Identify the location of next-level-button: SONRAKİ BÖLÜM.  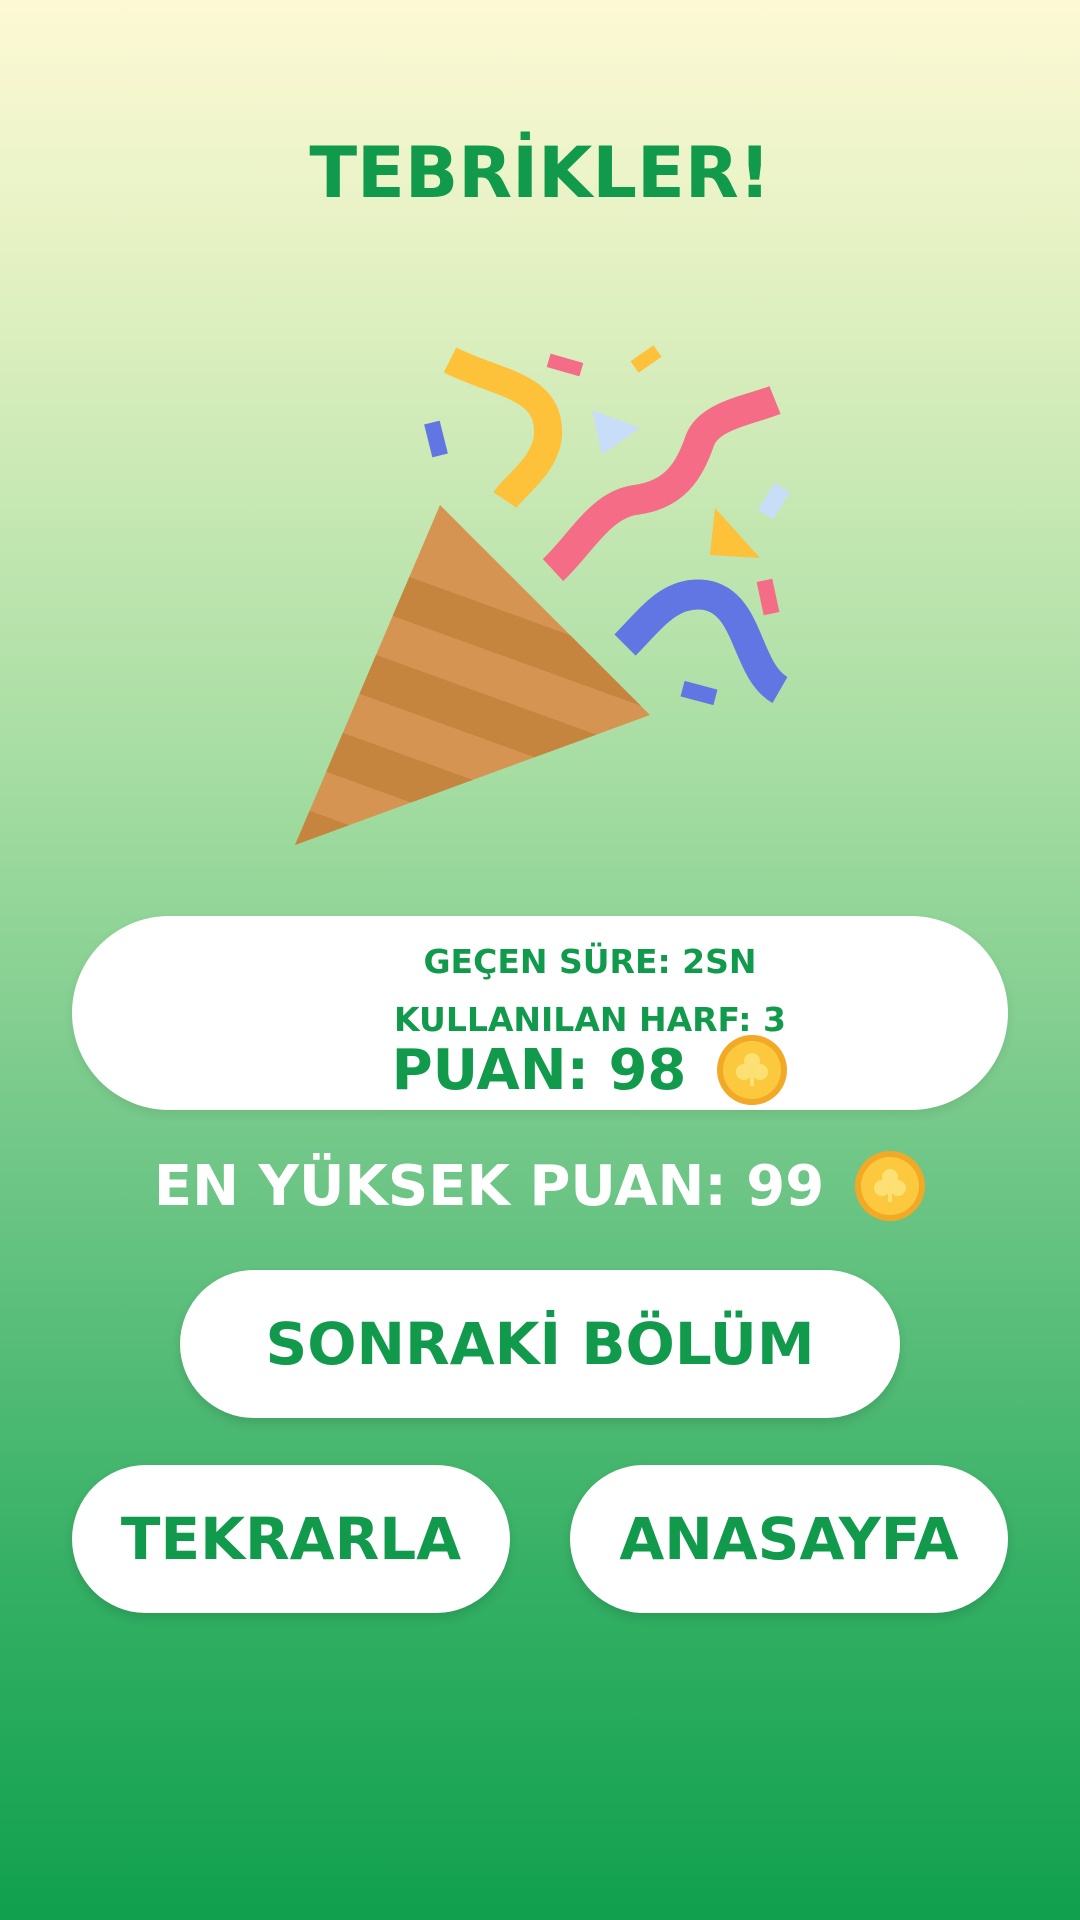
(540, 1344).